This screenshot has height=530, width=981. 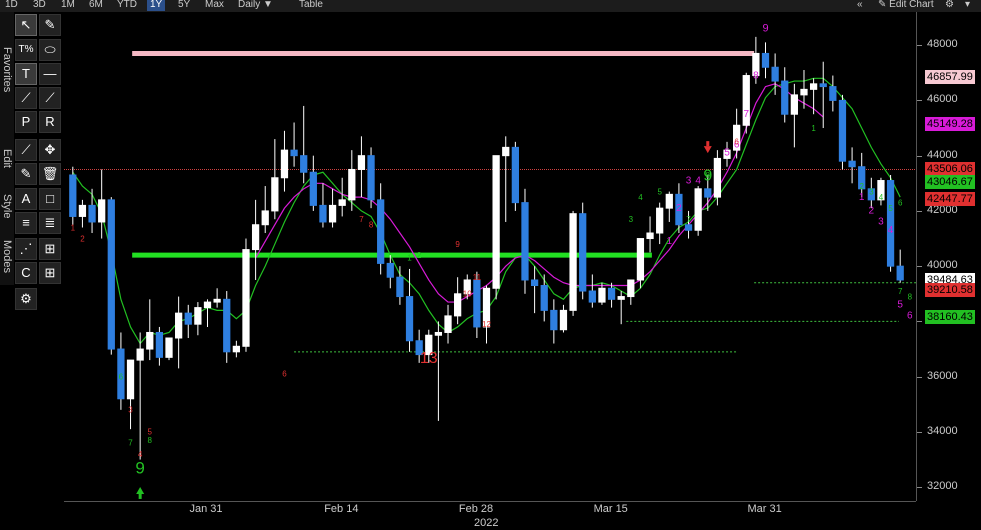 What do you see at coordinates (50, 98) in the screenshot?
I see `ray-tool: ⟋` at bounding box center [50, 98].